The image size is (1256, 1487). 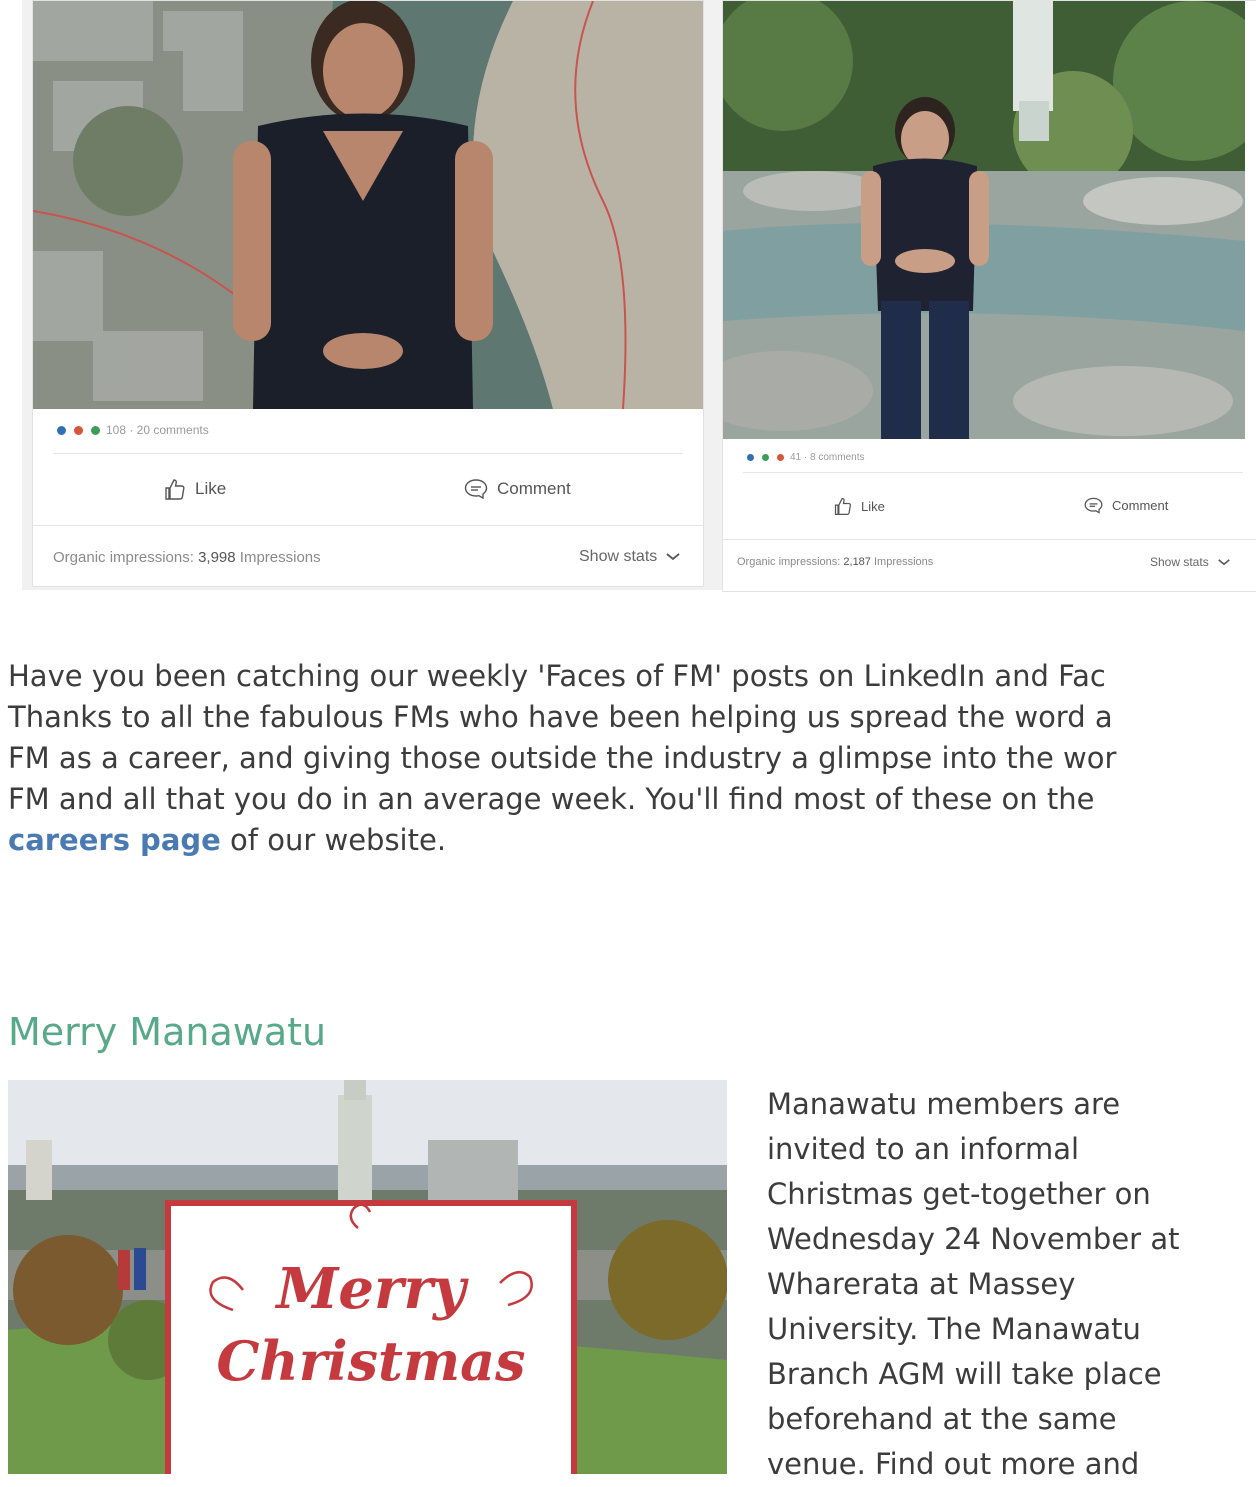 I want to click on description-line: University. The Manawatu, so click(x=954, y=1329).